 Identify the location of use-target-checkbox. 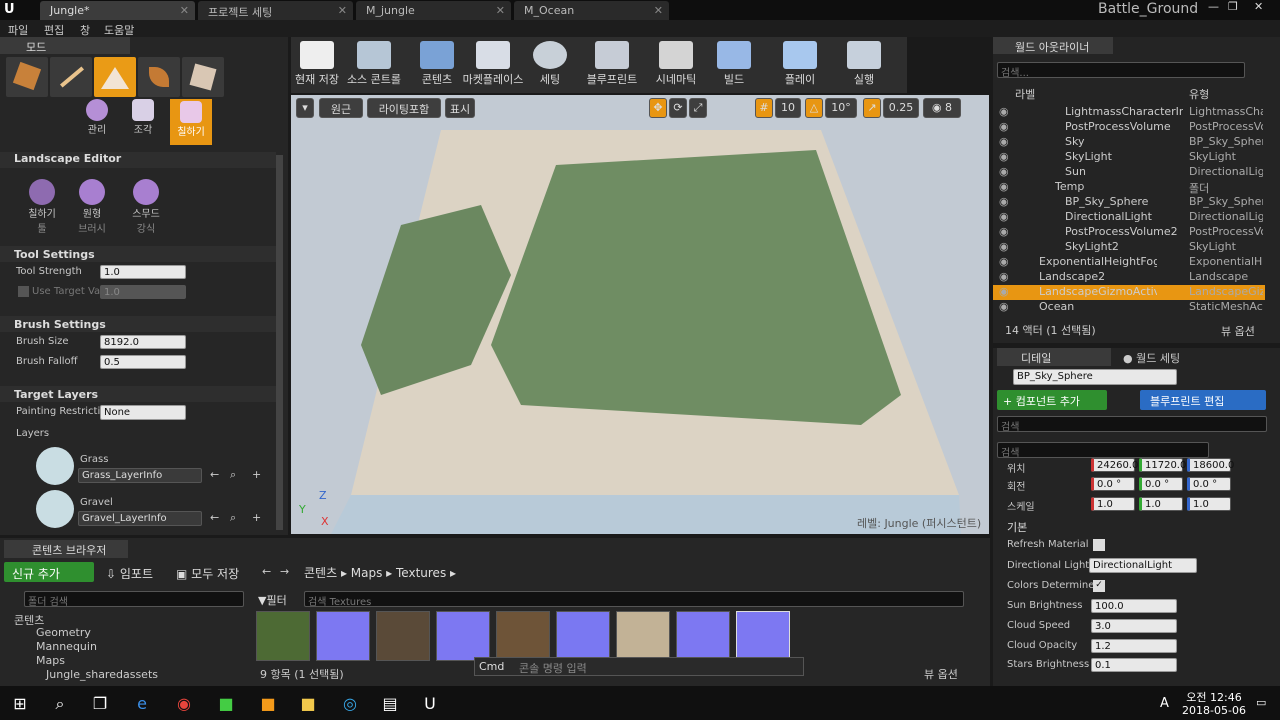
(23, 291).